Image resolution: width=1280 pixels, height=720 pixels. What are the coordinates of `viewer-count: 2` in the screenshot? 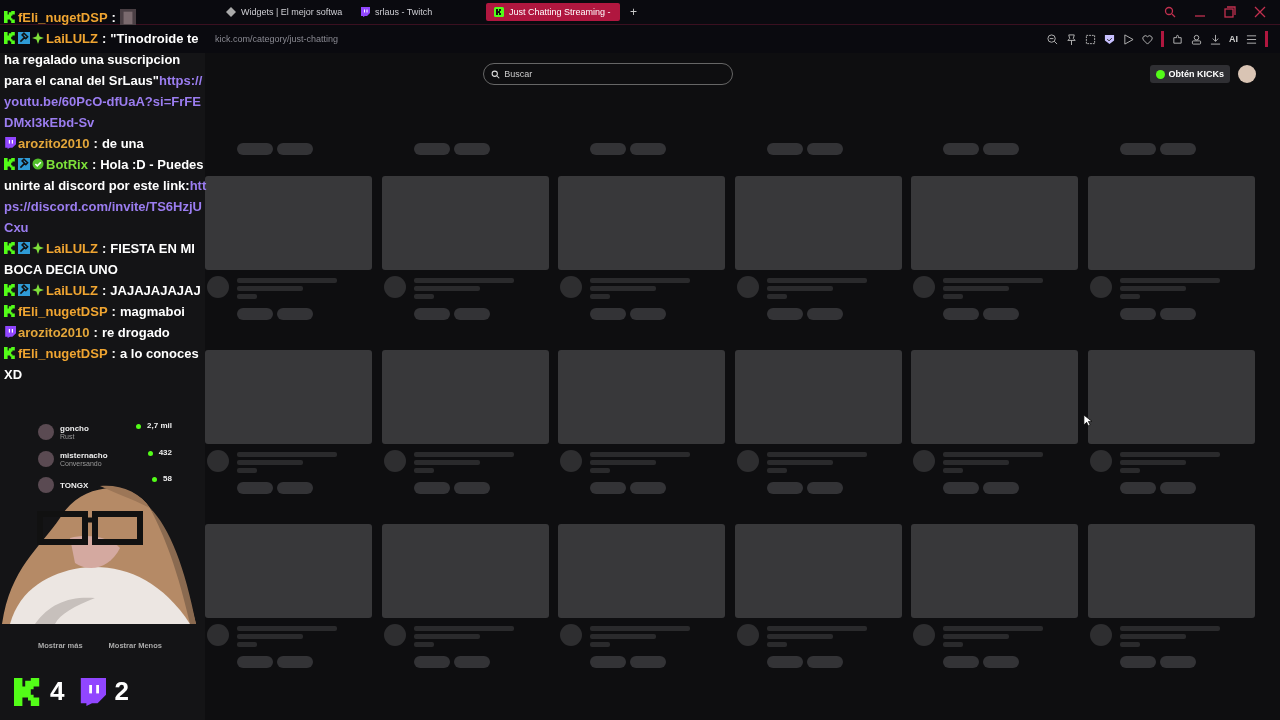 It's located at (121, 691).